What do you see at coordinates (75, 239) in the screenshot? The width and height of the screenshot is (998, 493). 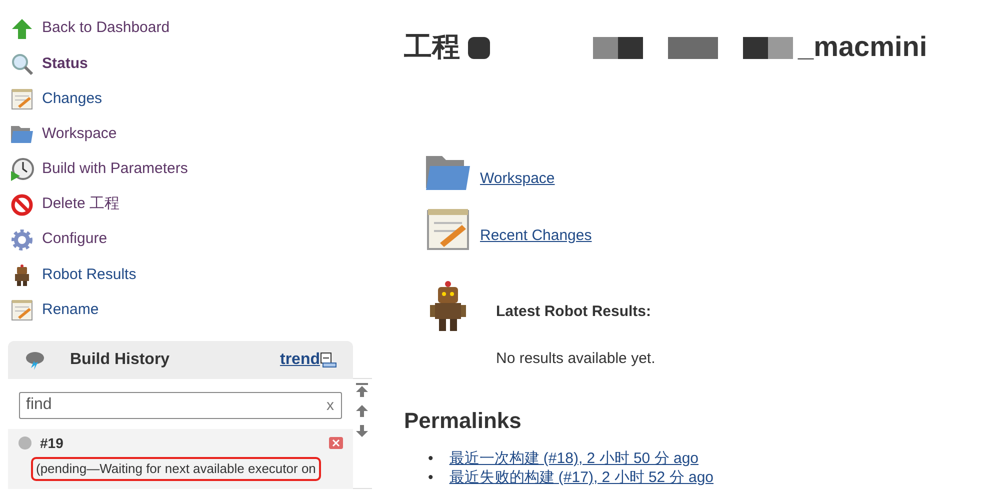 I see `sidebar-link: Configure` at bounding box center [75, 239].